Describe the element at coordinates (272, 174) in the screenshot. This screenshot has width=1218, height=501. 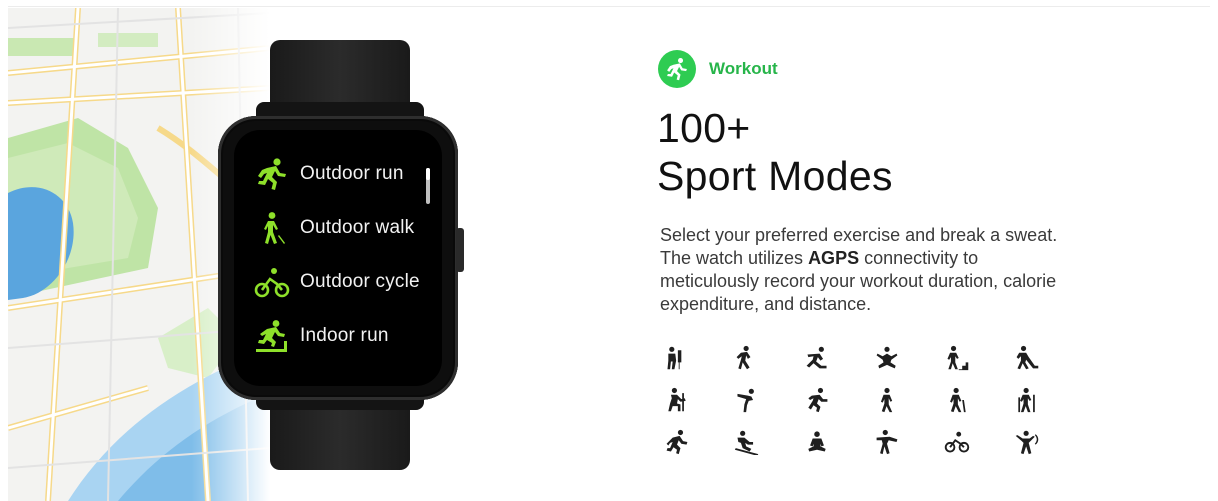
I see `outdoor-run-icon` at that location.